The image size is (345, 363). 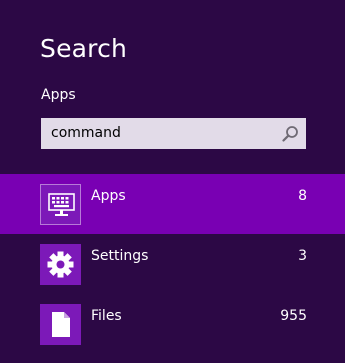 I want to click on search-scope-label: Apps, so click(x=58, y=95).